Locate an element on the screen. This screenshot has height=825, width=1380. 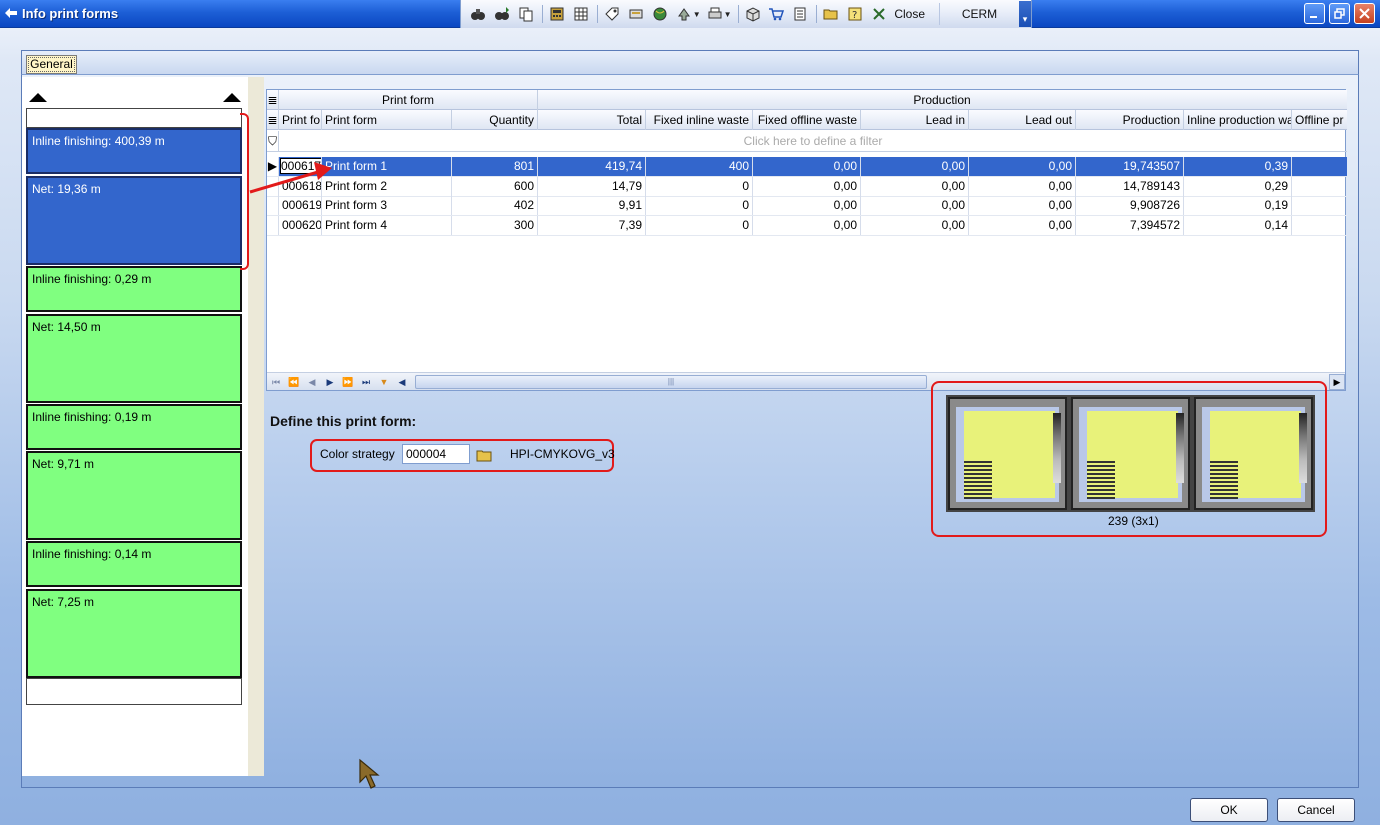
first-page-icon: ⏮ is located at coordinates (276, 382).